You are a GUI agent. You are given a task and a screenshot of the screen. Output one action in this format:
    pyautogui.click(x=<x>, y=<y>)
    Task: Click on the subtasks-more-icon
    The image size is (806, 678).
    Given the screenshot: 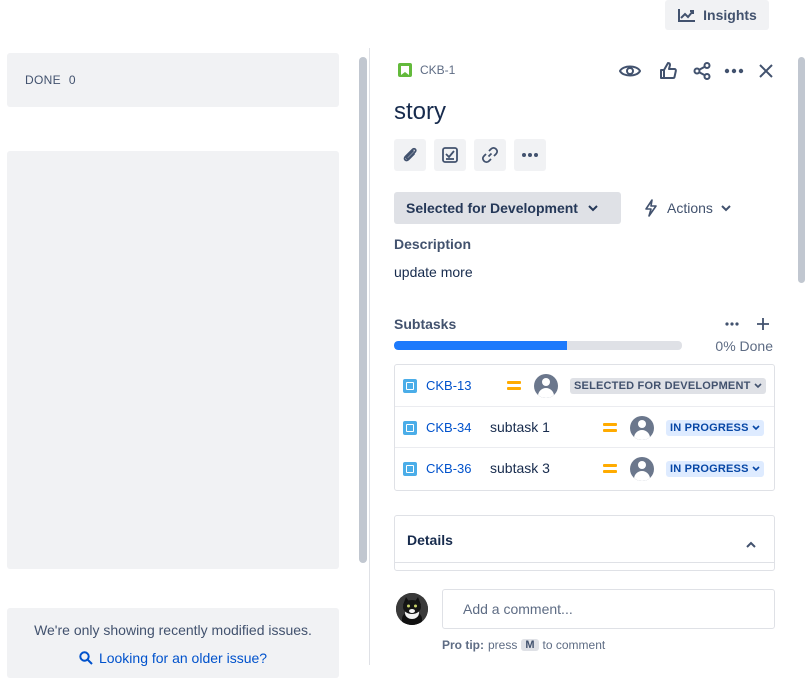 What is the action you would take?
    pyautogui.click(x=733, y=324)
    